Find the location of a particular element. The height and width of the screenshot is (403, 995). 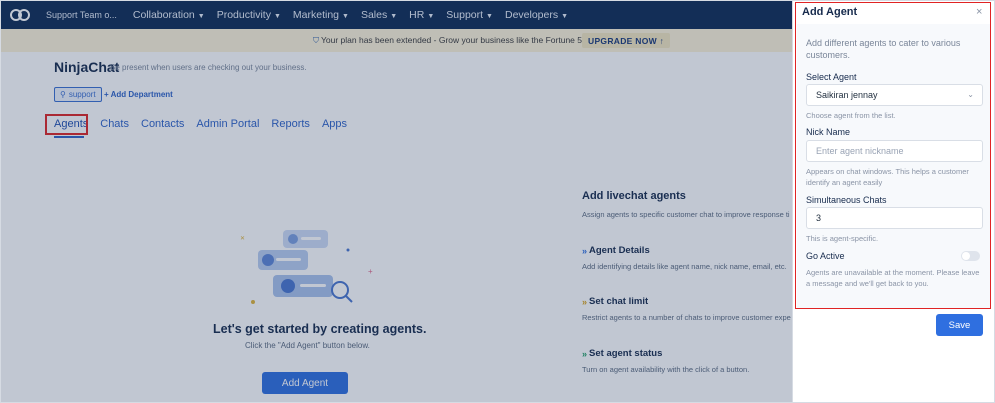

simultaneous-chats-help: This is agent-specific. is located at coordinates (842, 238).